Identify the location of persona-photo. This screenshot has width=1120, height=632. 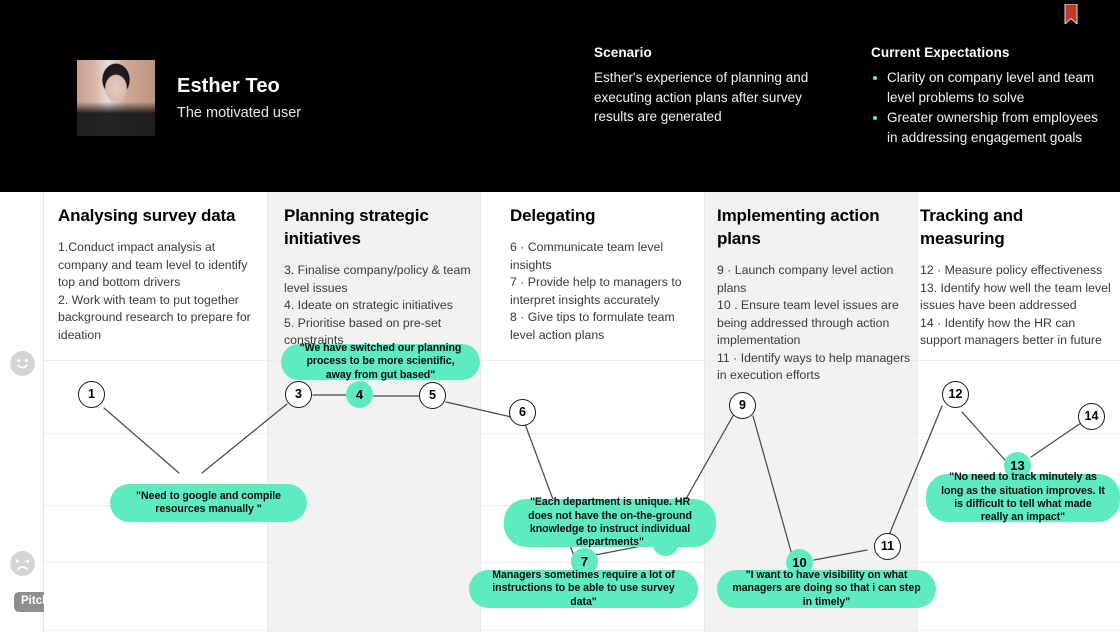
(116, 98).